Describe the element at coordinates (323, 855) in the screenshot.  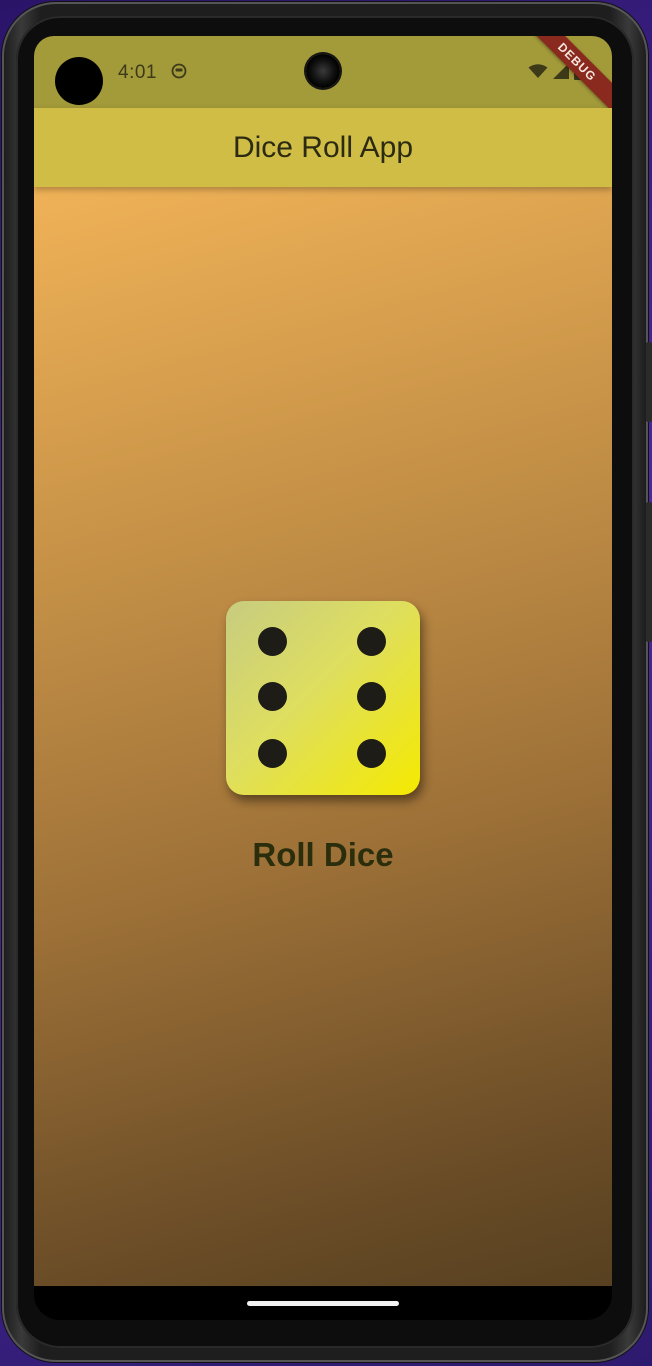
I see `roll-dice-label: Roll Dice` at that location.